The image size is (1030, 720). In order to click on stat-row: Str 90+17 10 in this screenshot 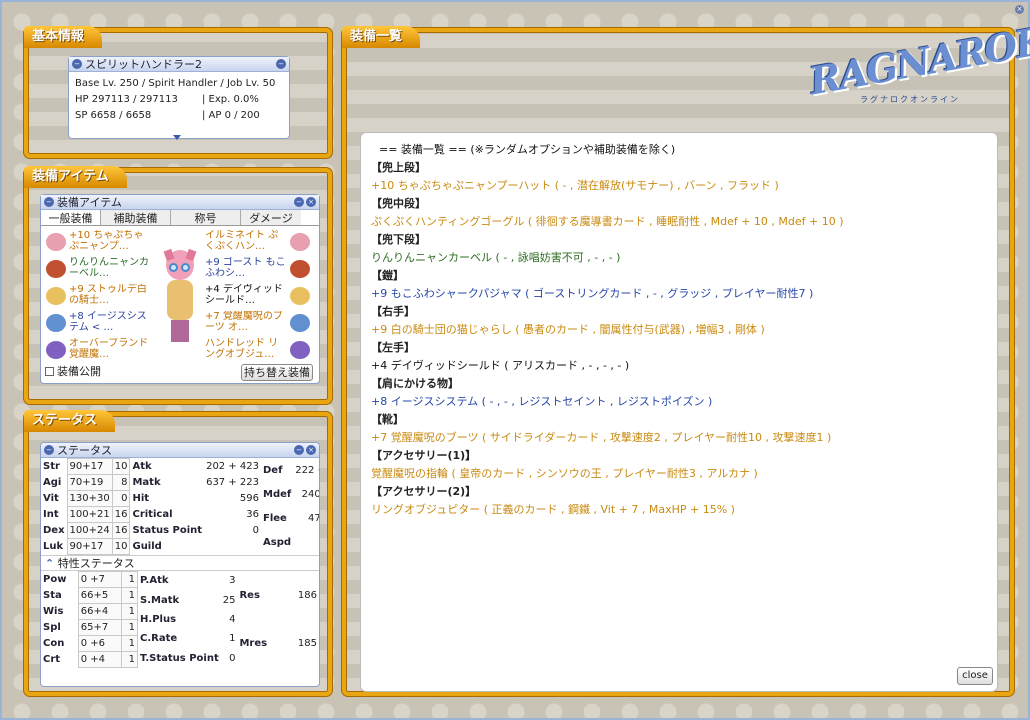, I will do `click(86, 466)`.